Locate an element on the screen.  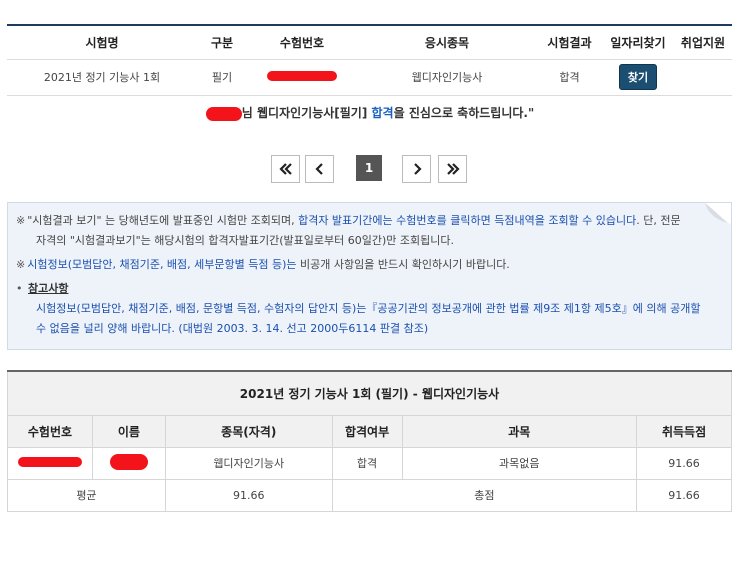
detail-score-cell: 91.66 is located at coordinates (684, 463).